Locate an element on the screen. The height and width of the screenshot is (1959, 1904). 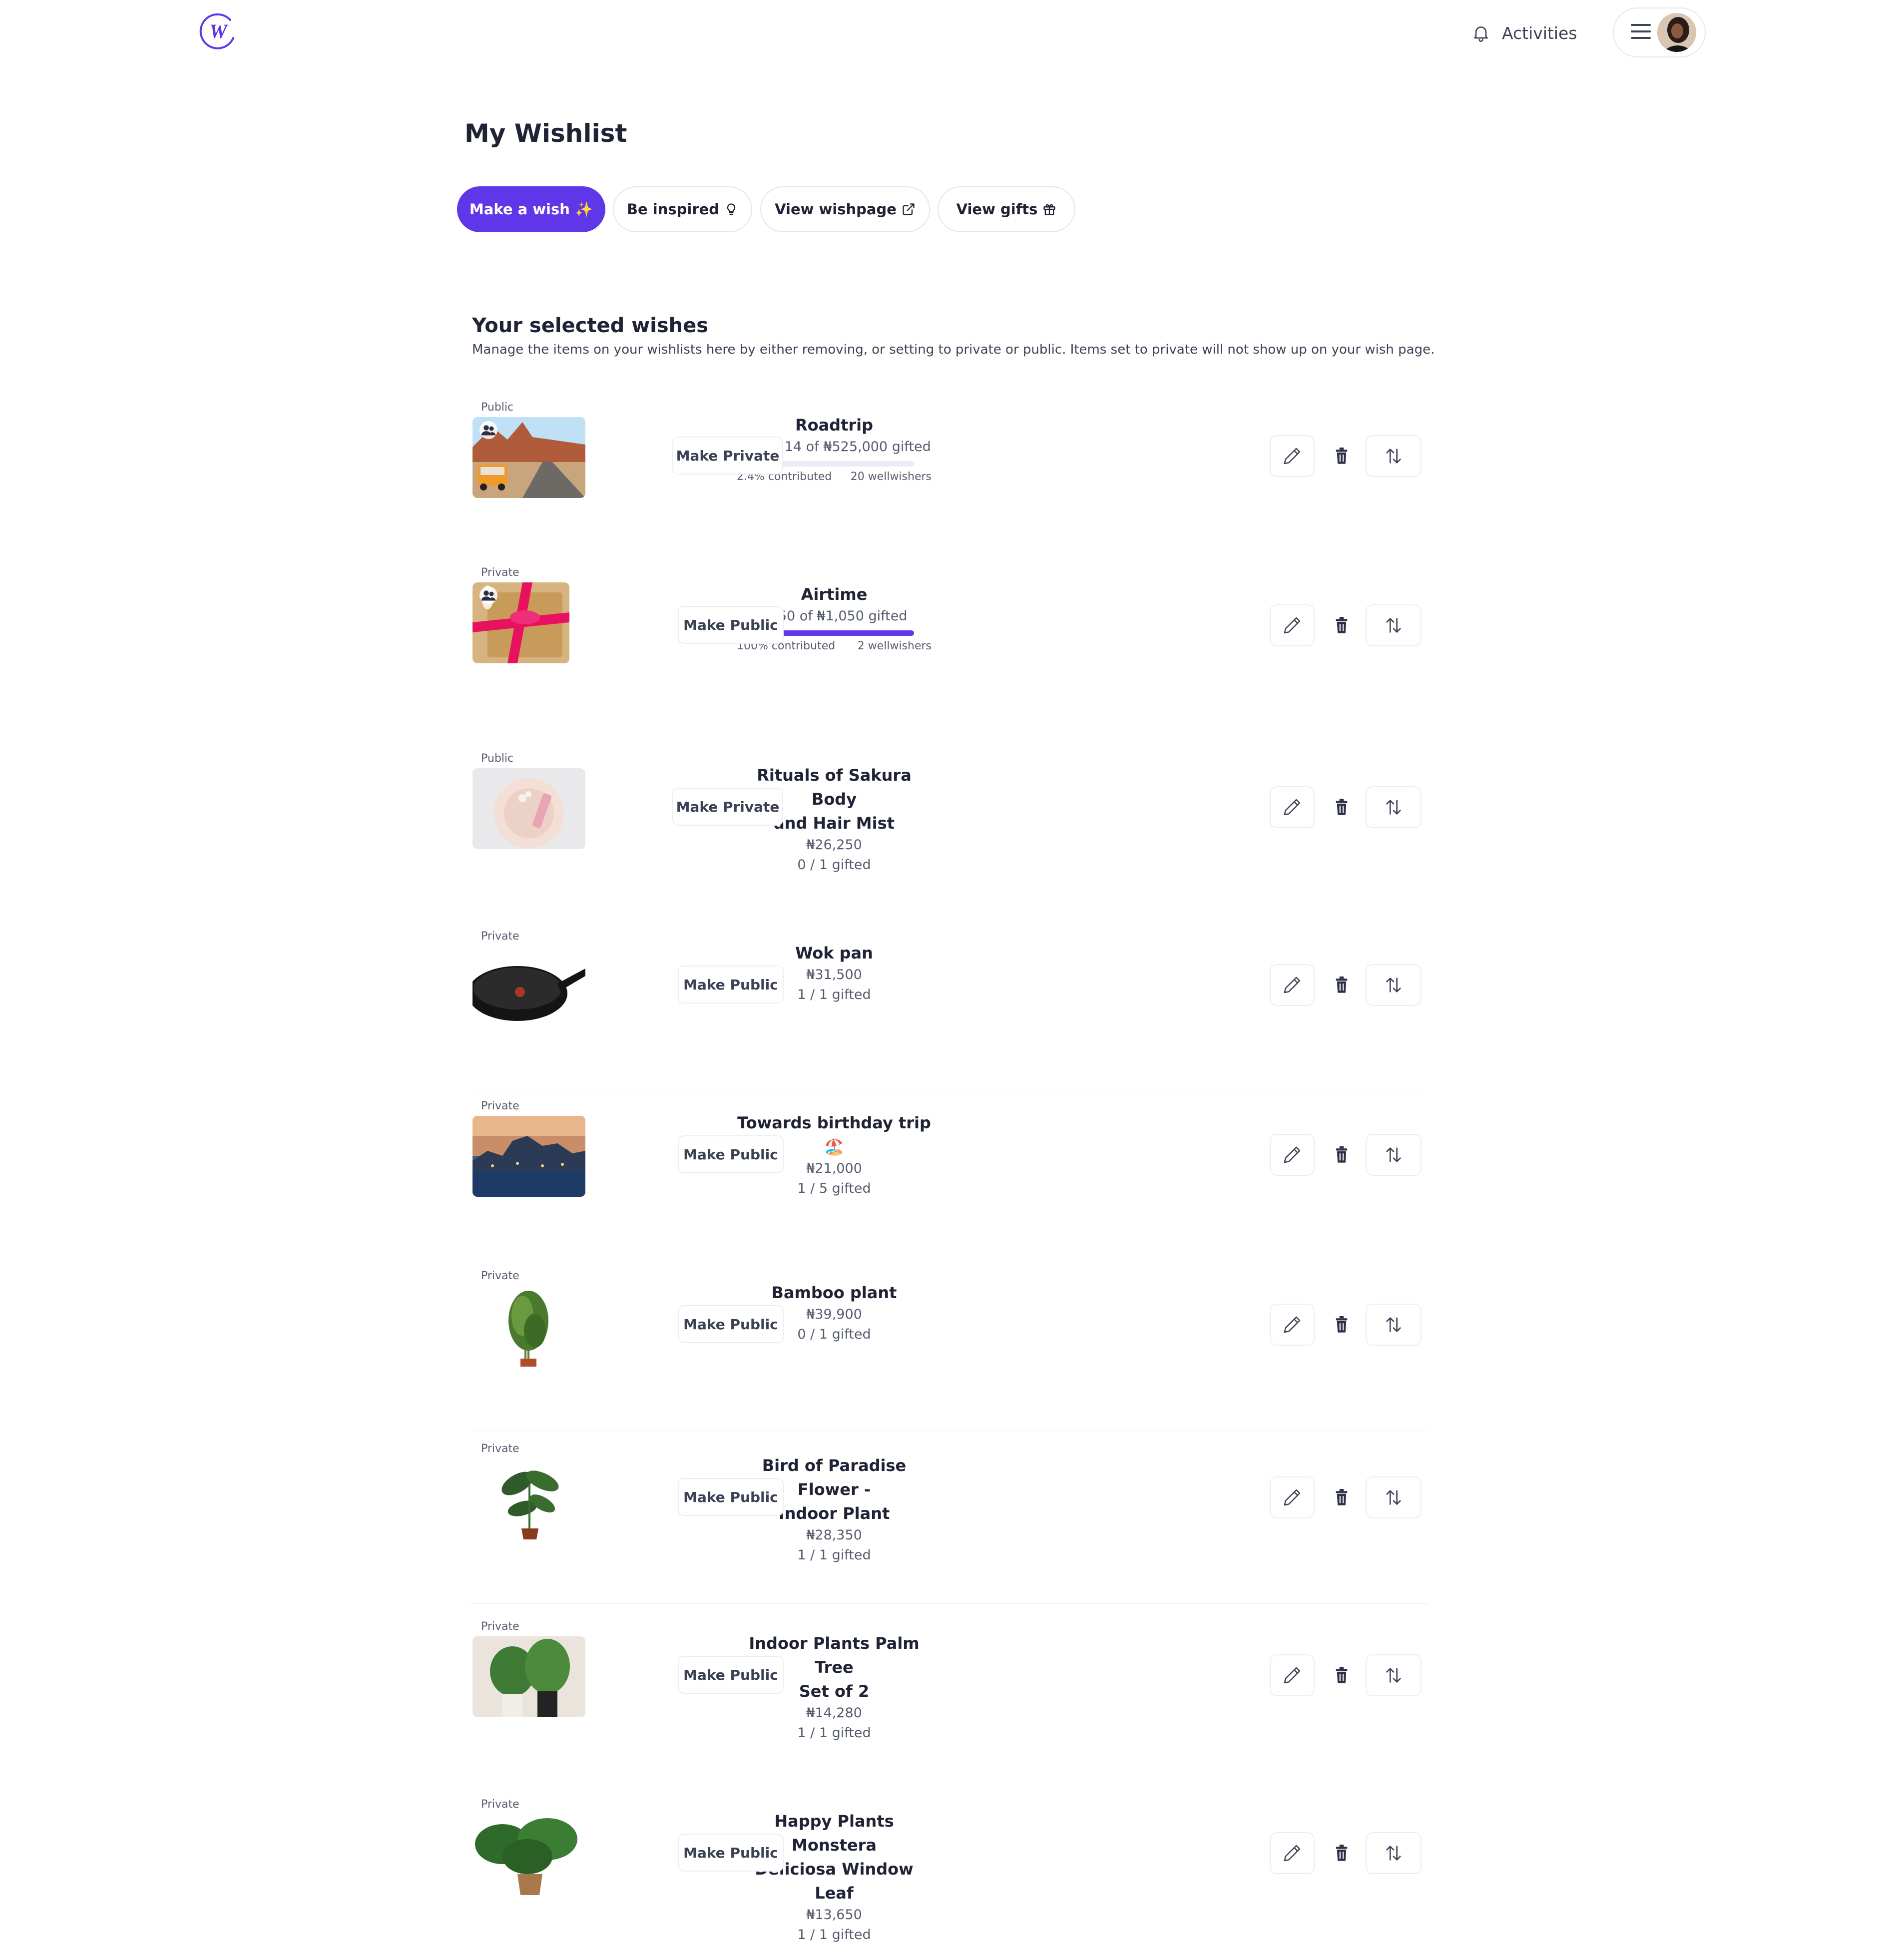
be-inspired-button: Be inspired is located at coordinates (682, 209).